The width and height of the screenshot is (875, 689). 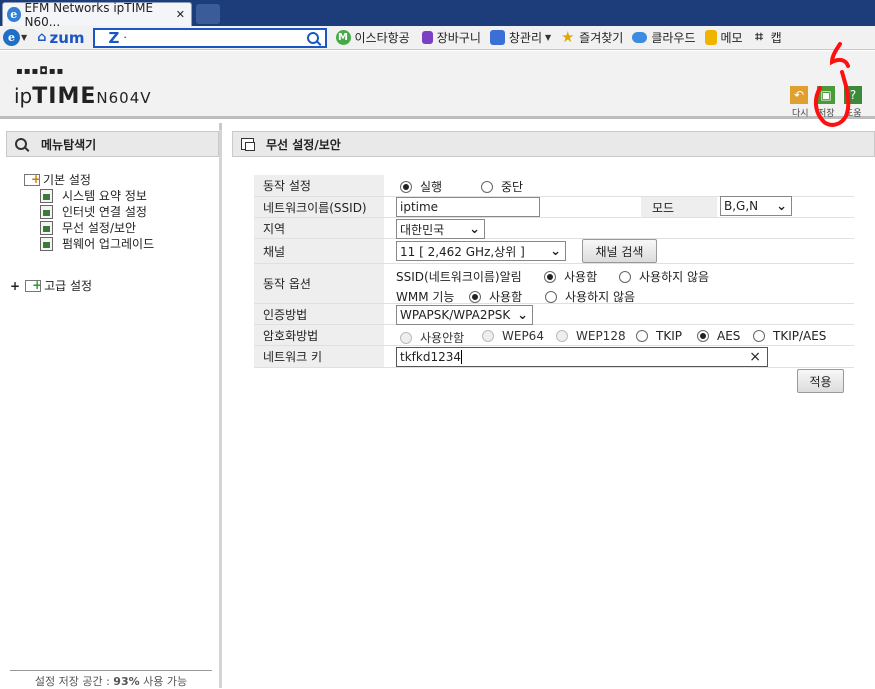 What do you see at coordinates (319, 185) in the screenshot?
I see `label-operation: 동작 설정` at bounding box center [319, 185].